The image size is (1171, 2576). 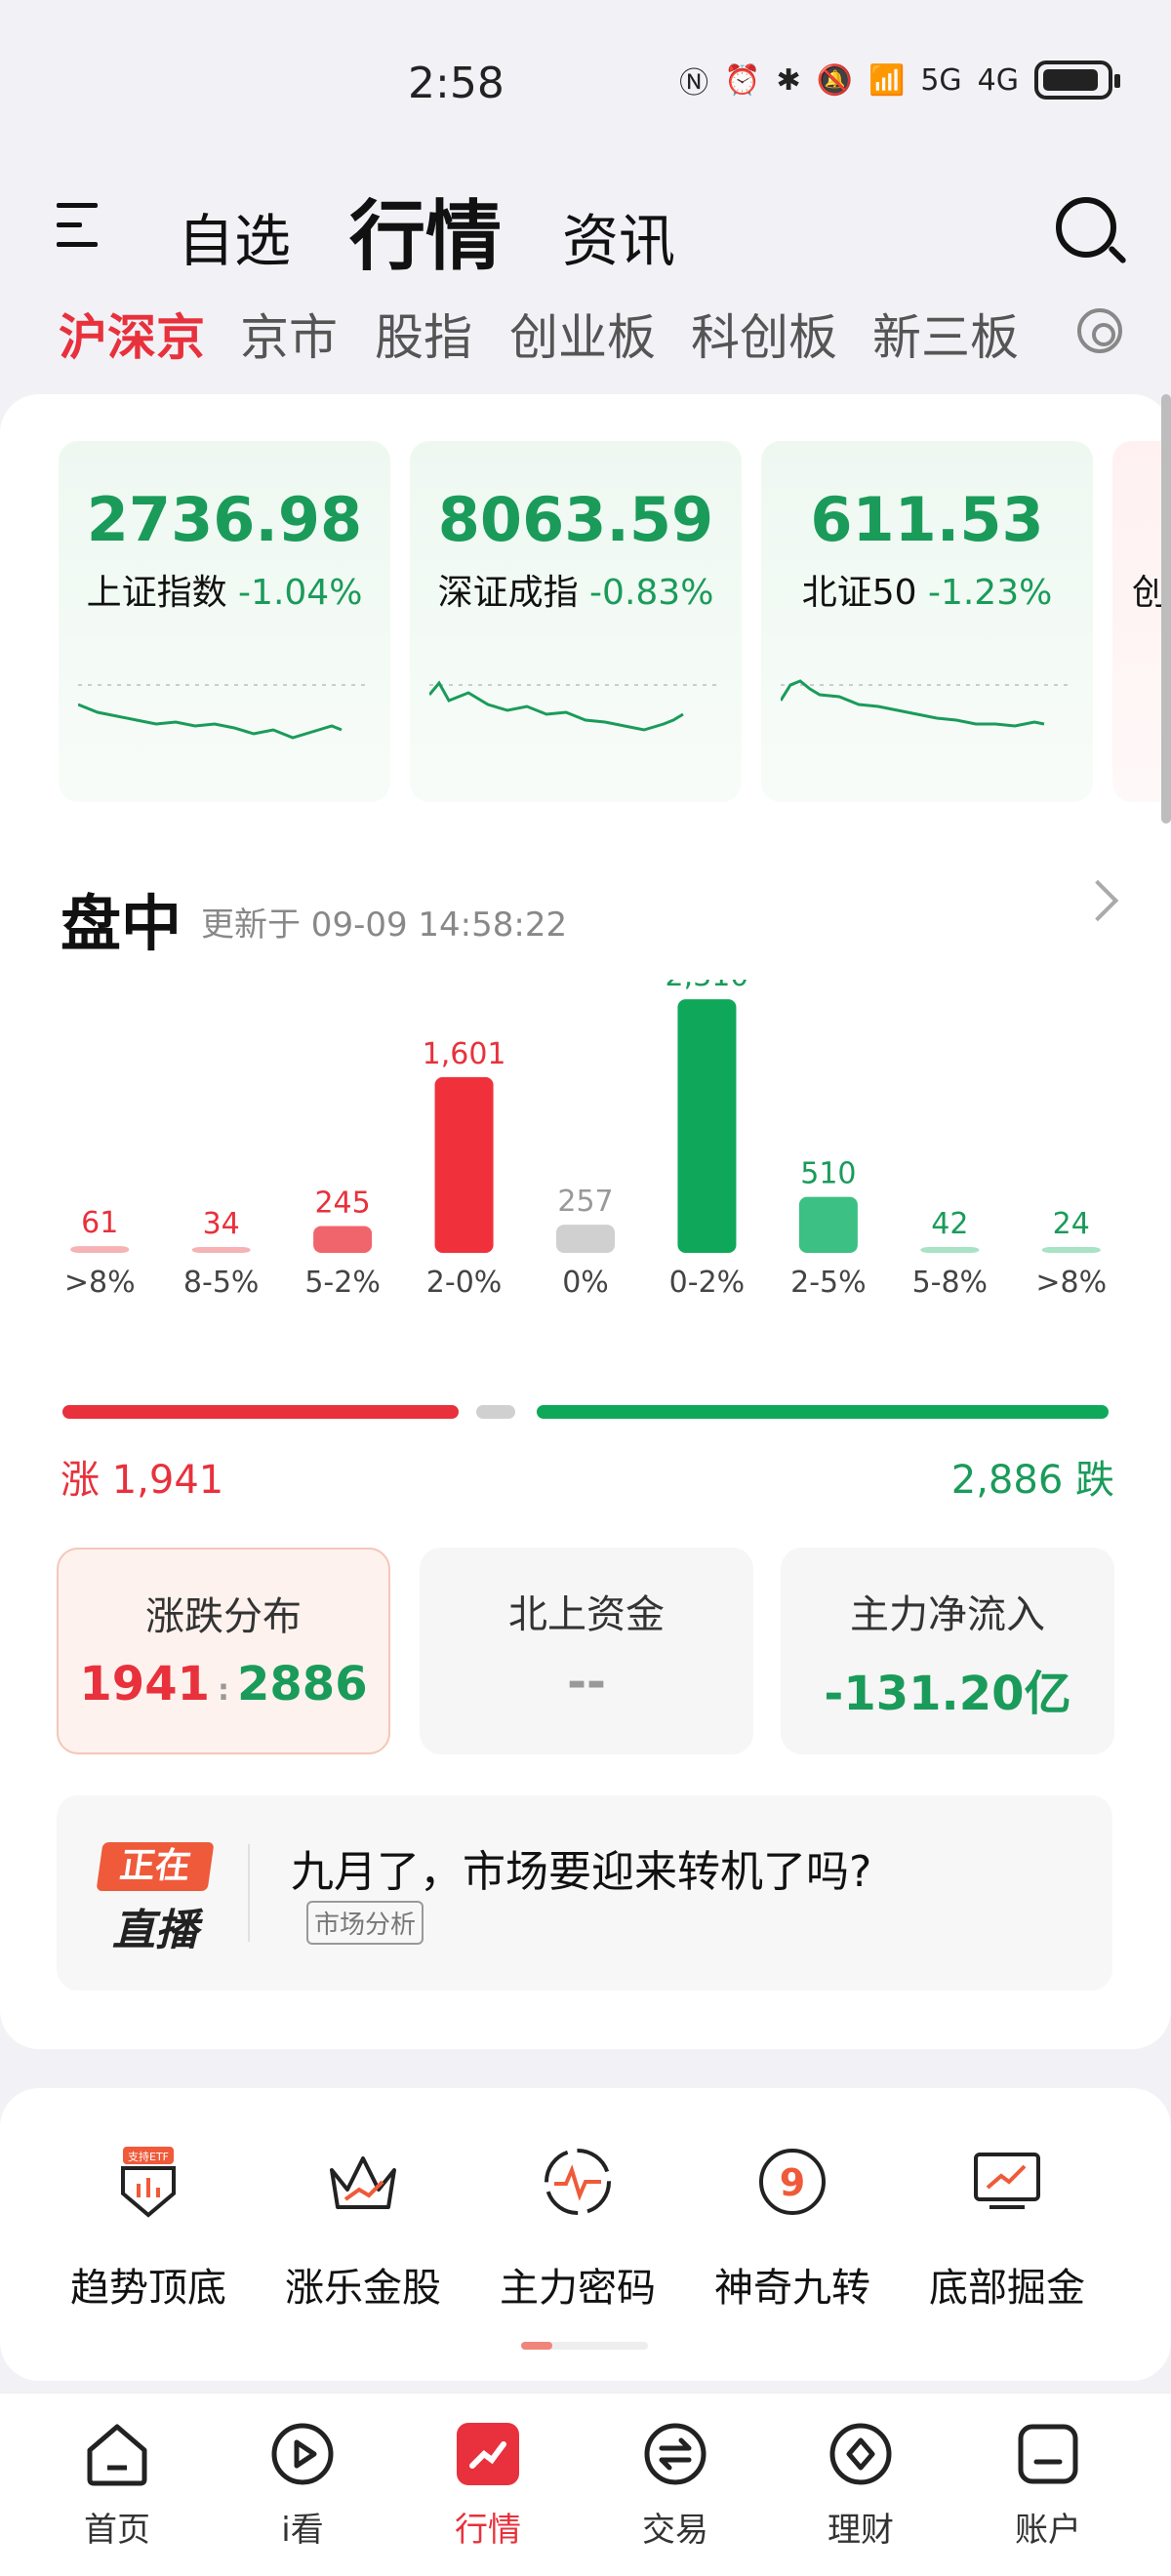 What do you see at coordinates (155, 1898) in the screenshot?
I see `live-badge: 正在 直播` at bounding box center [155, 1898].